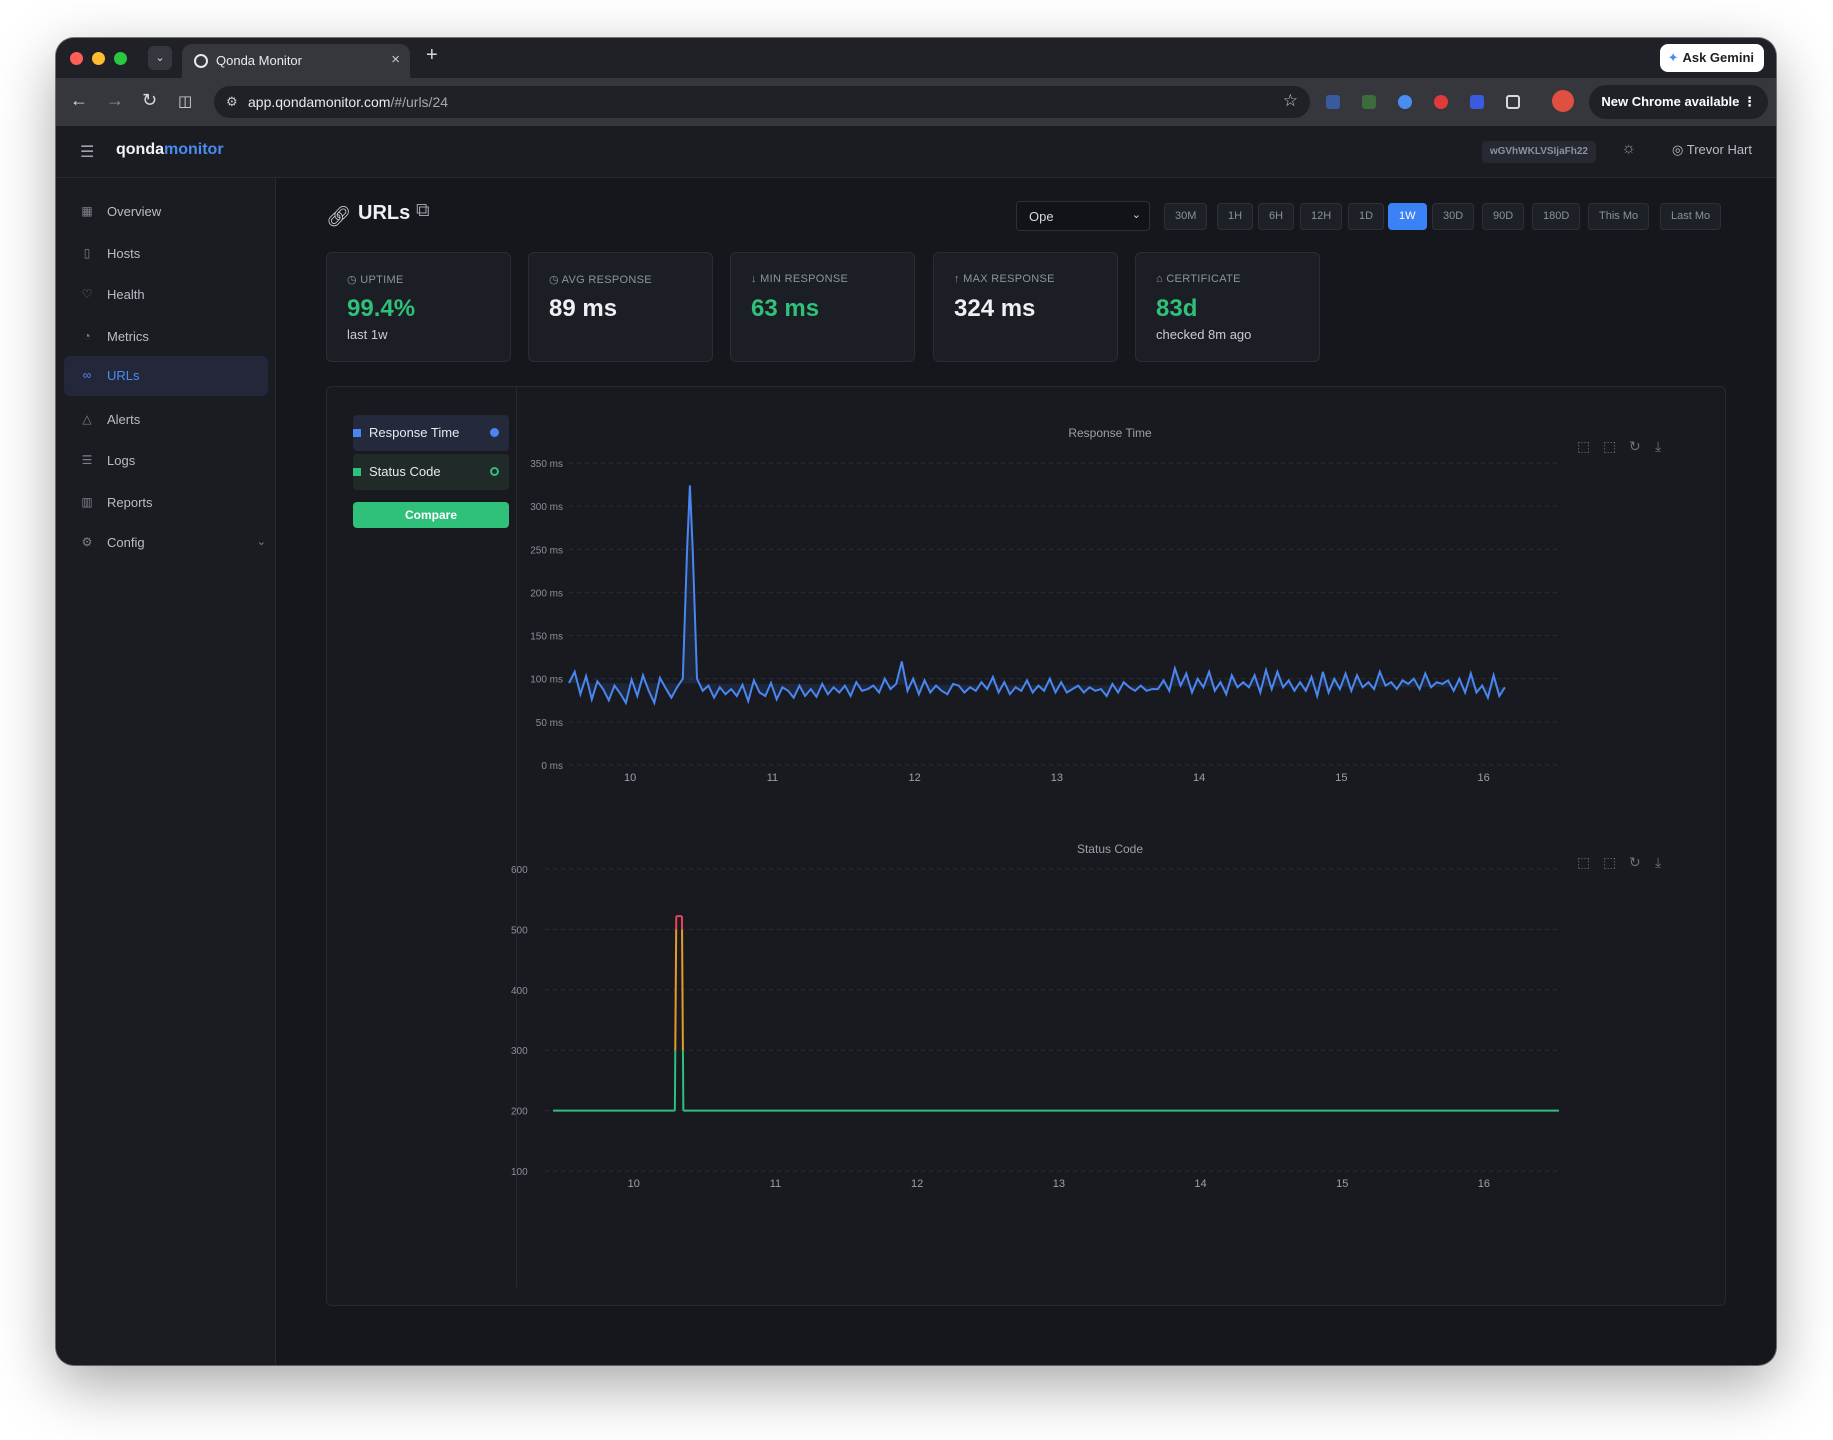  What do you see at coordinates (166, 254) in the screenshot?
I see `sidebar-item-hosts: ▯ Hosts` at bounding box center [166, 254].